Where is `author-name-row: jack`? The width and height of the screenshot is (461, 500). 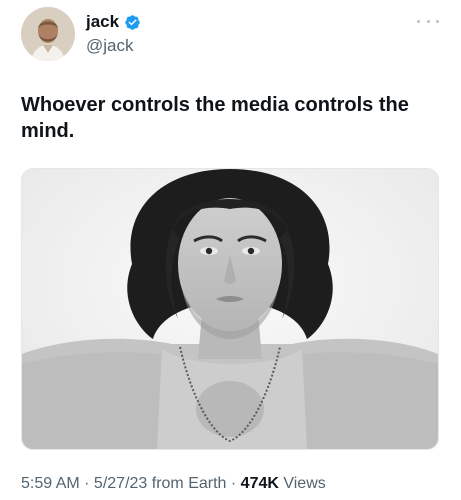 author-name-row: jack is located at coordinates (113, 22).